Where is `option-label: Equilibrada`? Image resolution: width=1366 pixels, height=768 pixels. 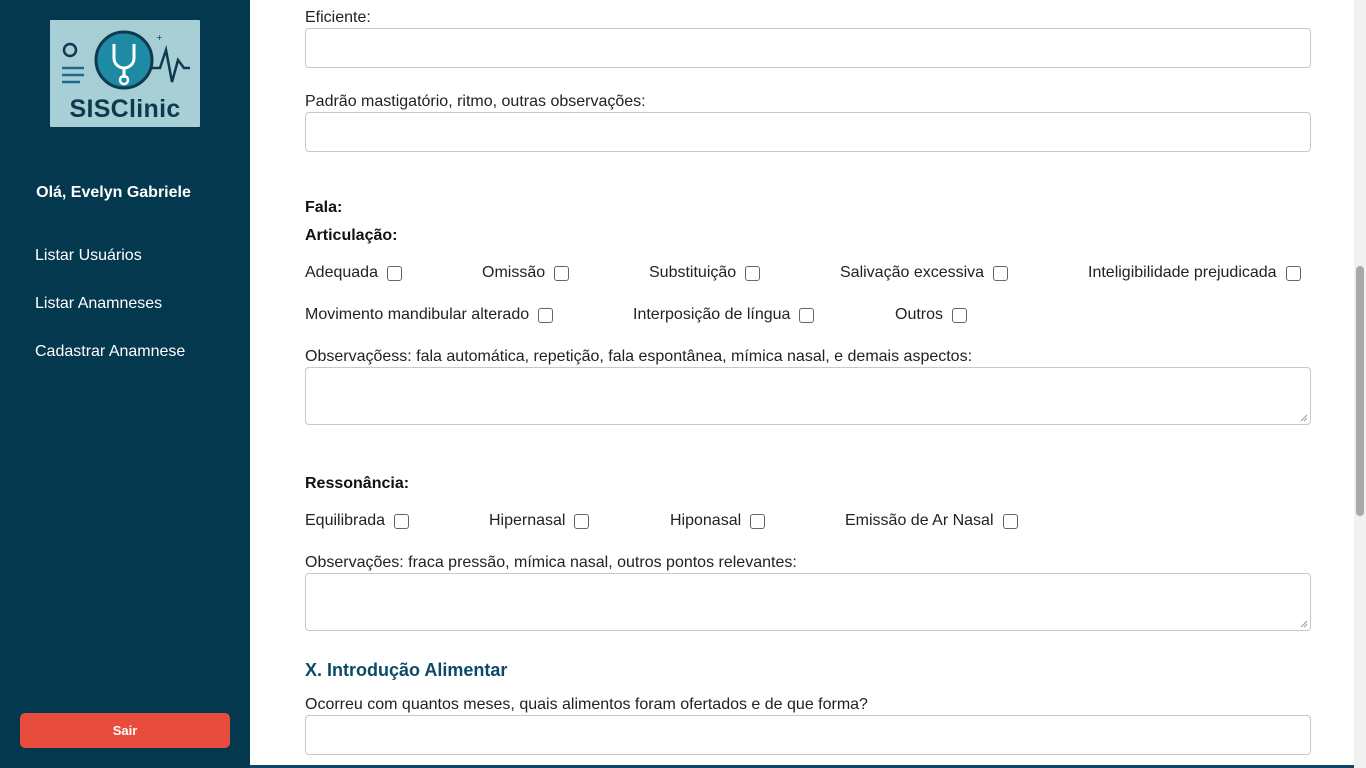 option-label: Equilibrada is located at coordinates (345, 520).